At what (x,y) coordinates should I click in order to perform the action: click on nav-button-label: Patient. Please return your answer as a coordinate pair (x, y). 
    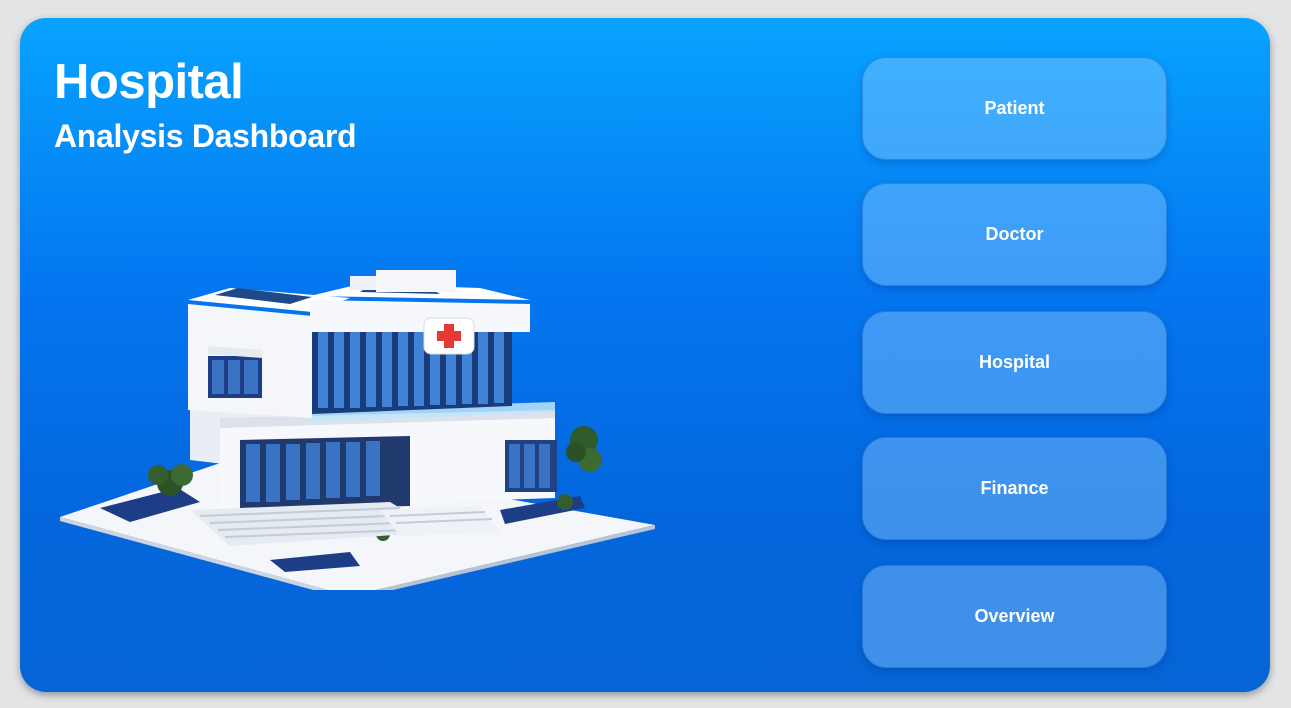
    Looking at the image, I should click on (1014, 108).